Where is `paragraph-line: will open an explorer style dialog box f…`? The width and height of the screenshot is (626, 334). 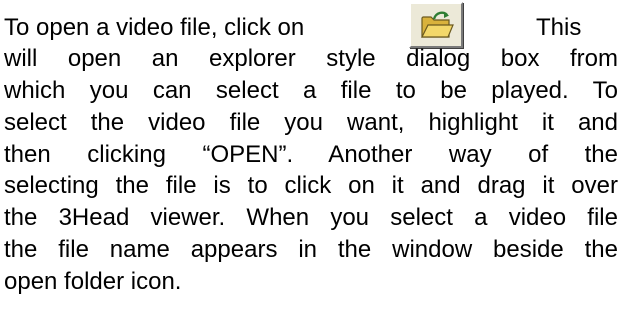
paragraph-line: will open an explorer style dialog box f… is located at coordinates (311, 58).